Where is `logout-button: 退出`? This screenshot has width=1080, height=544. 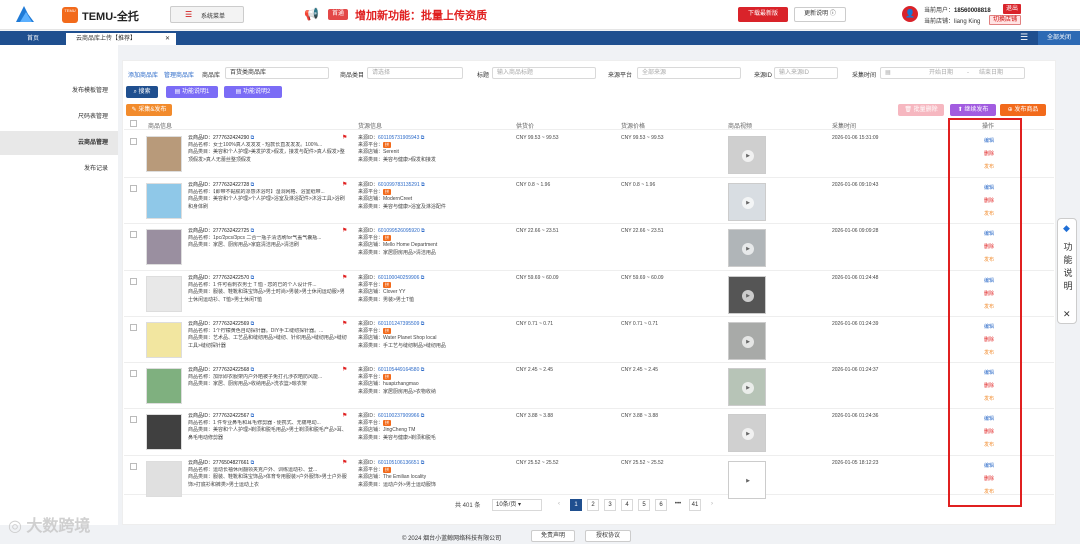 logout-button: 退出 is located at coordinates (1012, 9).